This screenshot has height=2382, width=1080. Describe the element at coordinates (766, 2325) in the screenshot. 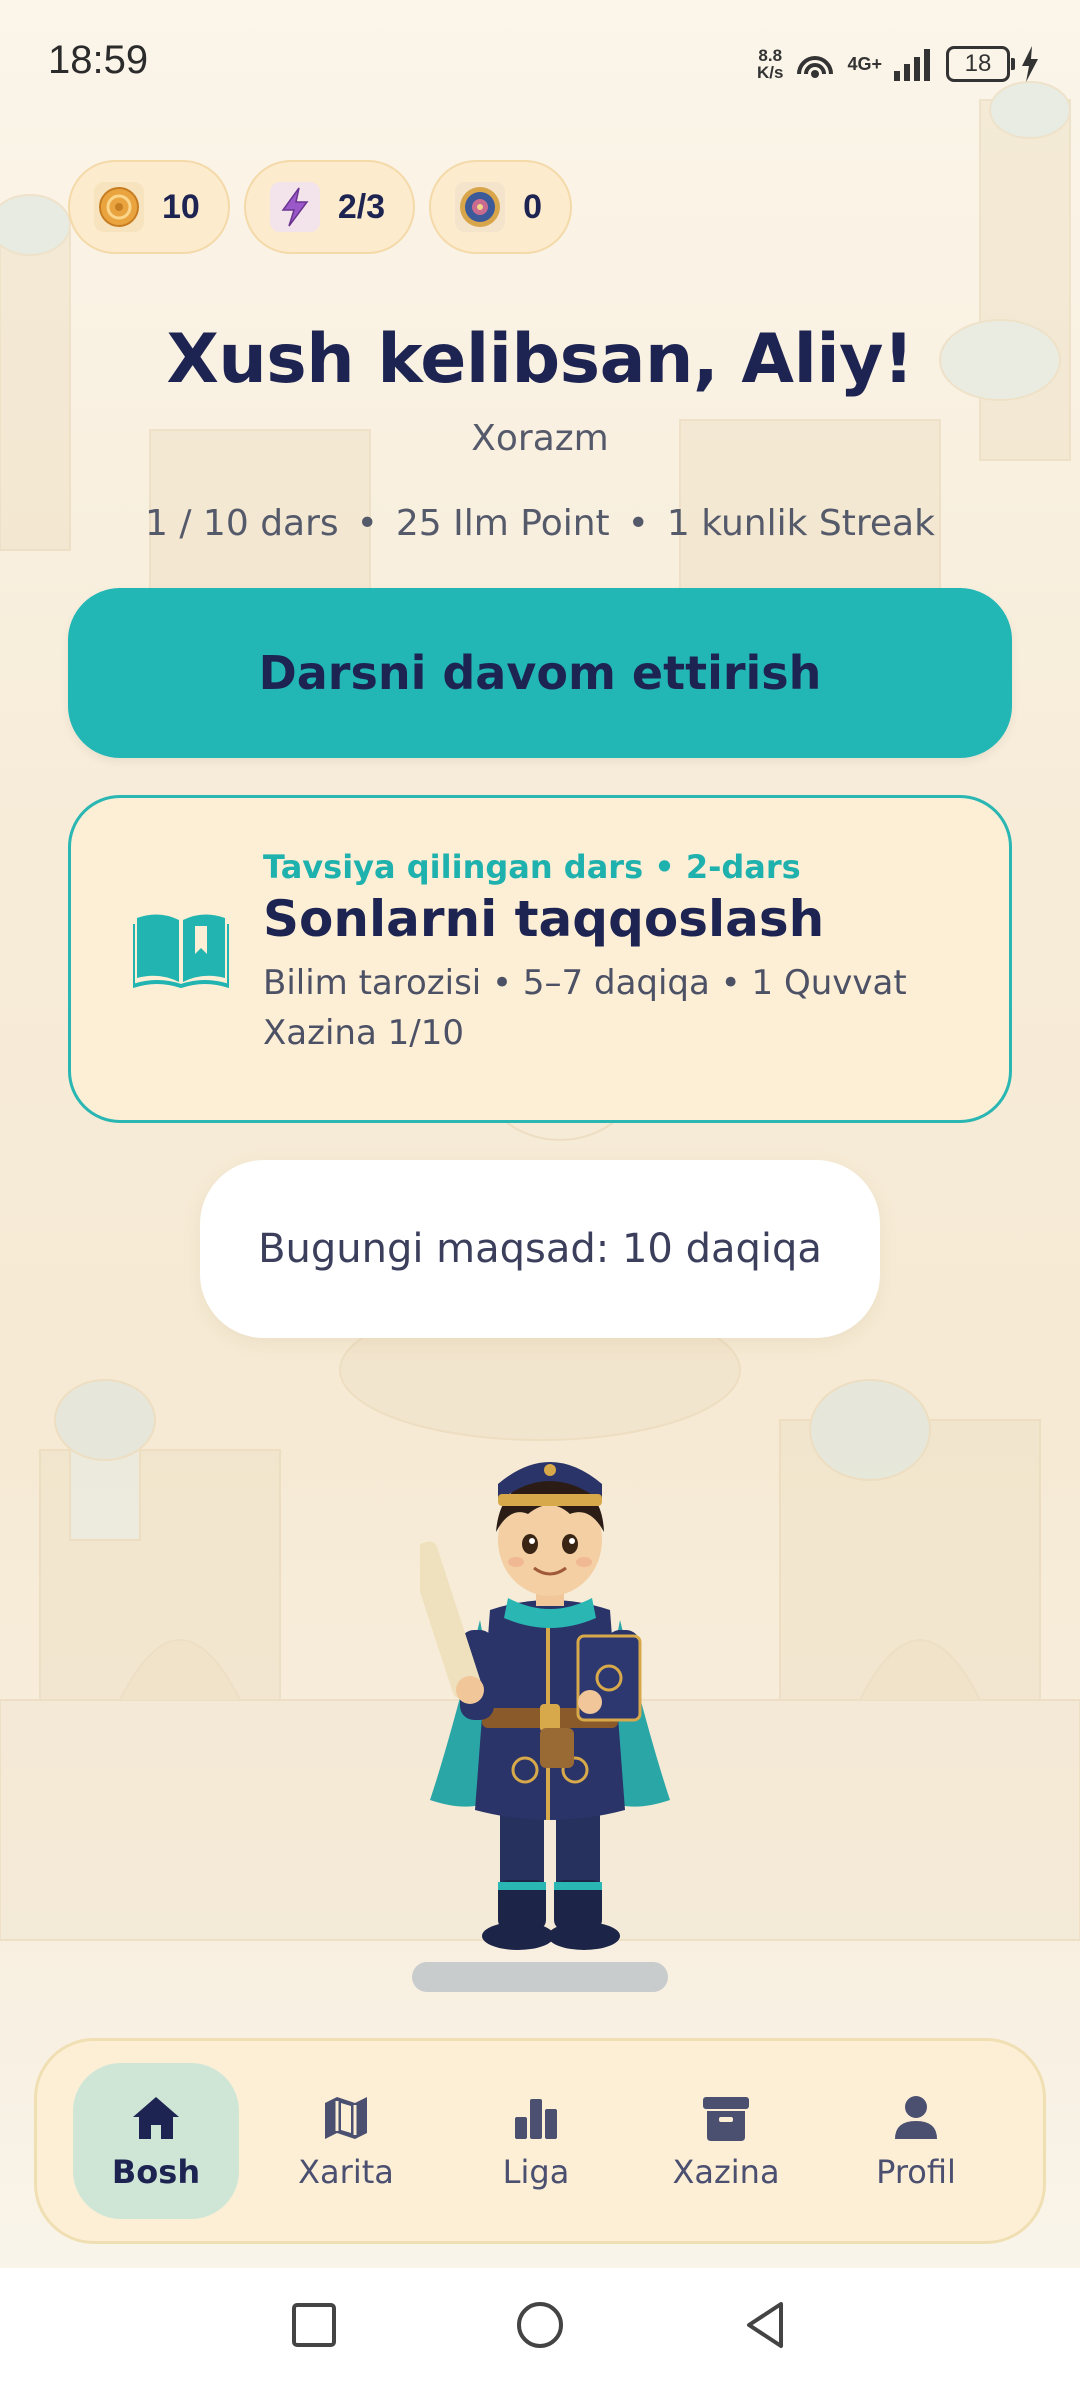

I see `back-icon` at that location.